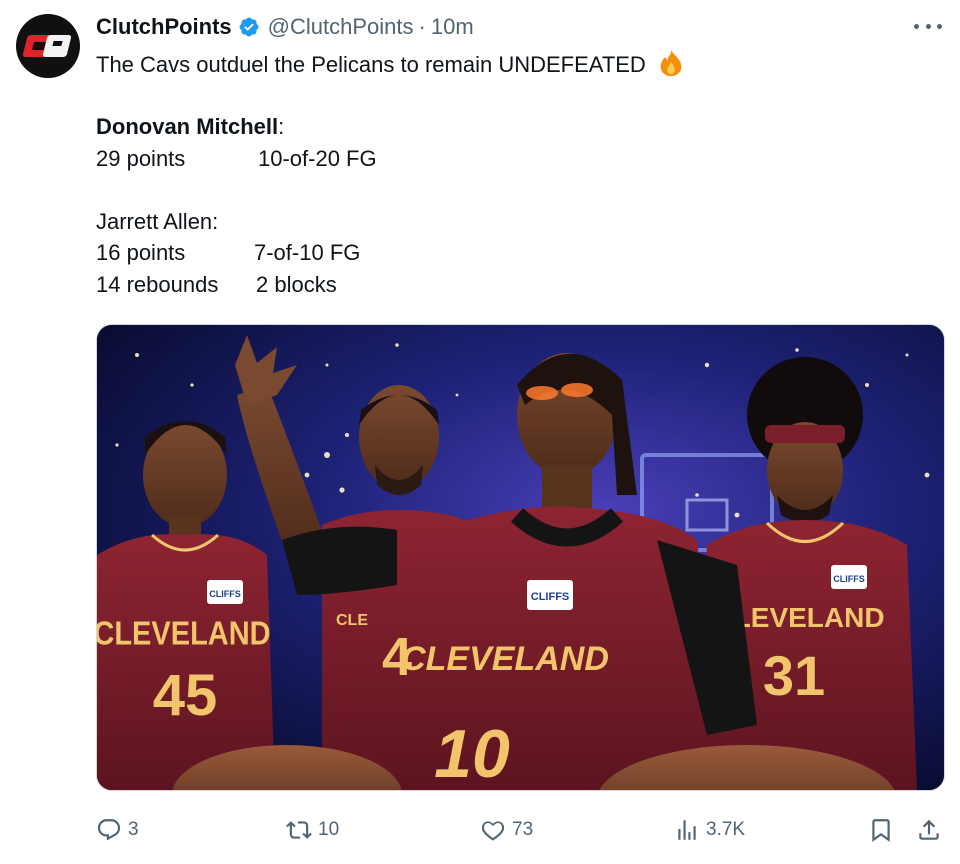 The height and width of the screenshot is (864, 960). I want to click on tweet-header: ClutchPoints @ClutchPoints · 10m, so click(285, 27).